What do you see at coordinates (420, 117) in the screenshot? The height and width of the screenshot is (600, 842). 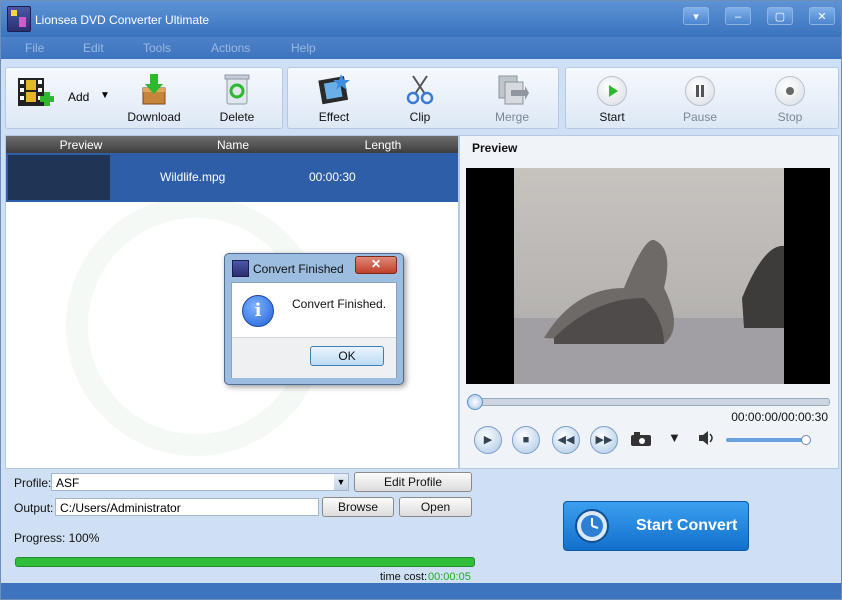 I see `clip-label: Clip` at bounding box center [420, 117].